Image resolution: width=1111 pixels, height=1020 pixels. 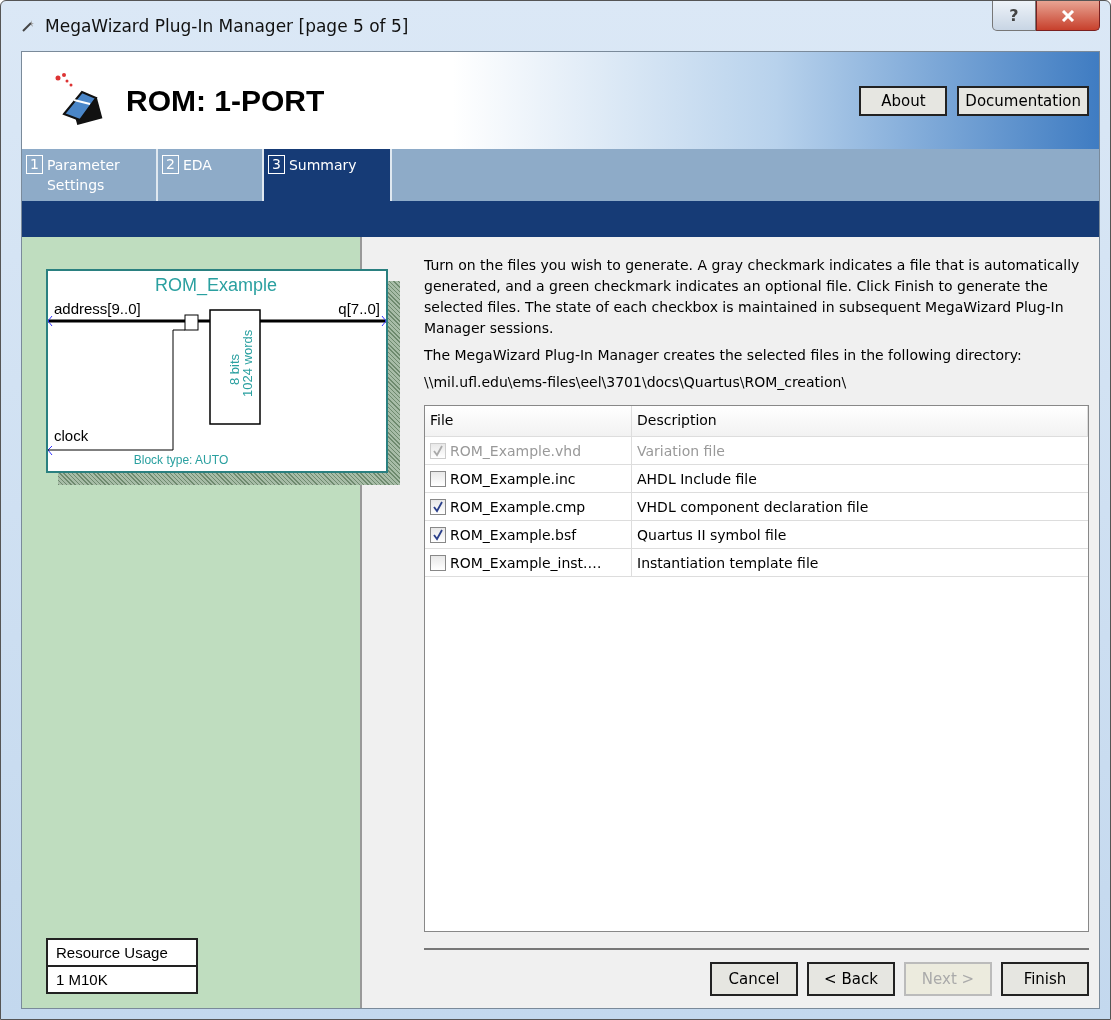 I want to click on wizard-button: Cancel, so click(x=754, y=979).